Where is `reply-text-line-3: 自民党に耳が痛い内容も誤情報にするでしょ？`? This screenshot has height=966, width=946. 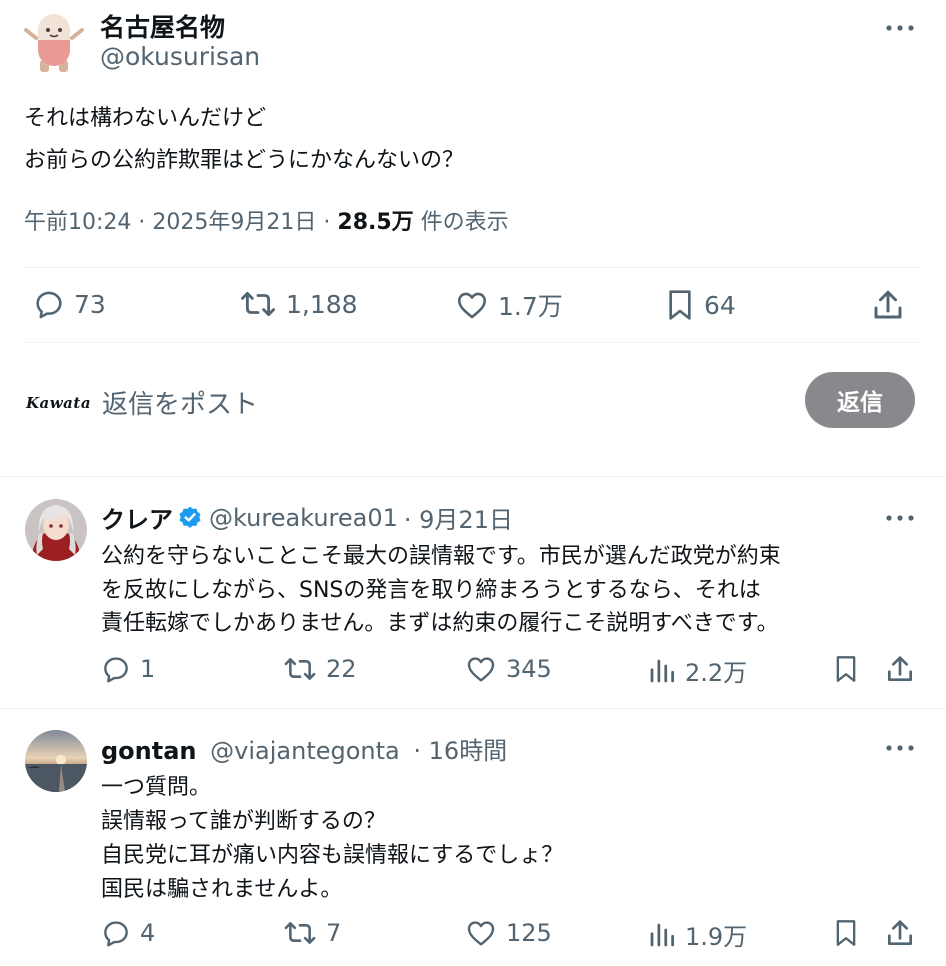 reply-text-line-3: 自民党に耳が痛い内容も誤情報にするでしょ？ is located at coordinates (332, 855).